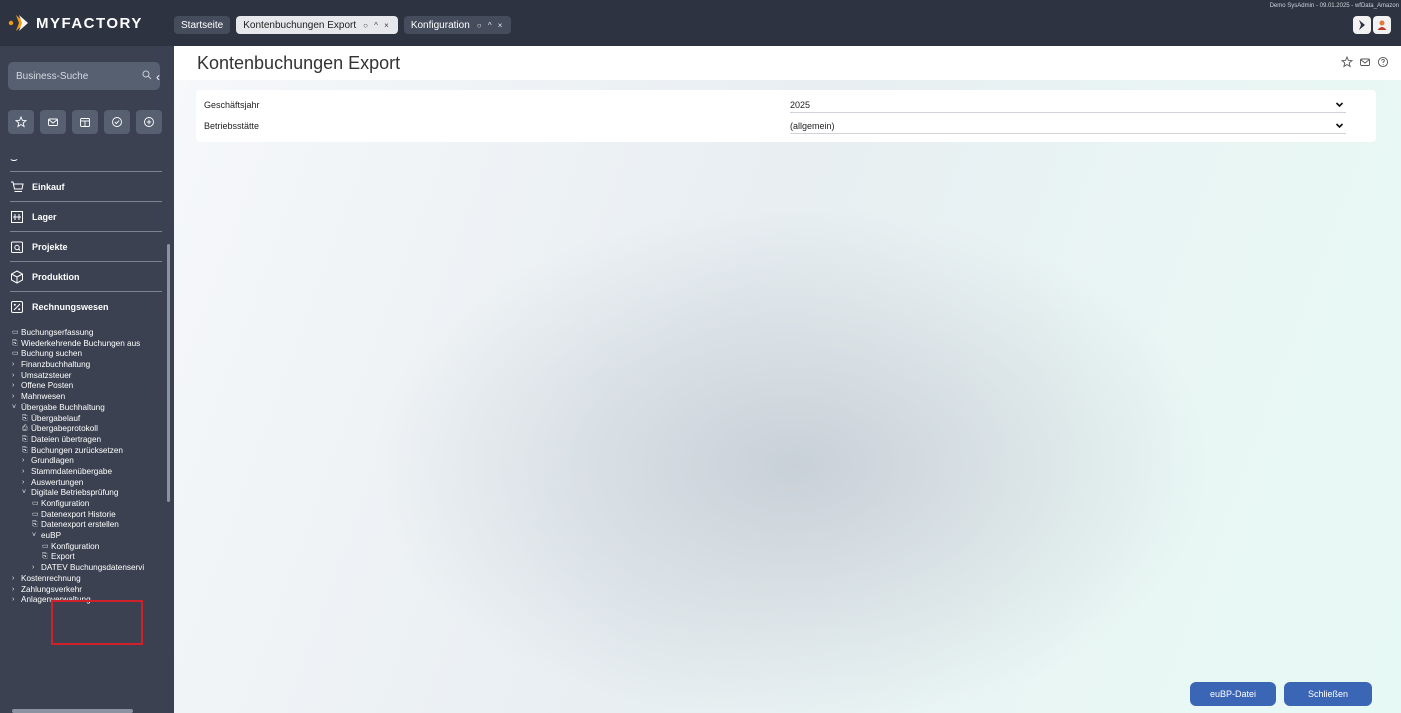 This screenshot has width=1401, height=713. Describe the element at coordinates (1347, 62) in the screenshot. I see `favorite-star-icon` at that location.